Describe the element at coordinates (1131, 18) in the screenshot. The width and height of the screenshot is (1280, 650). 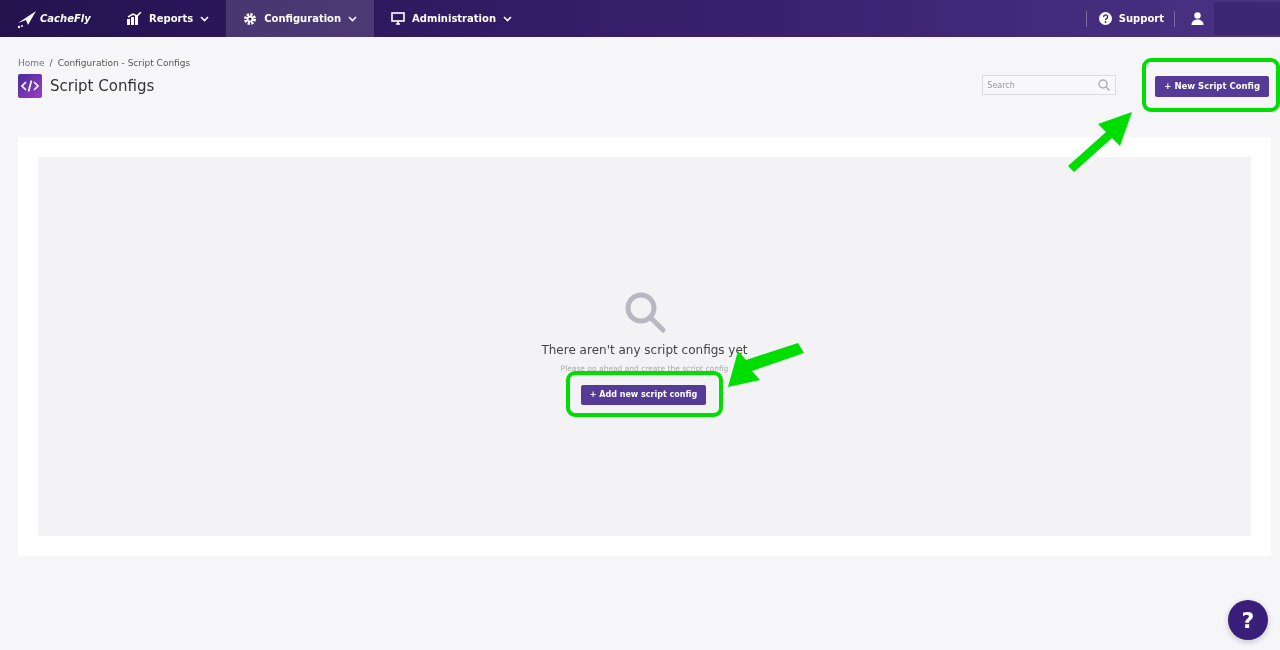
I see `support-link: Support` at that location.